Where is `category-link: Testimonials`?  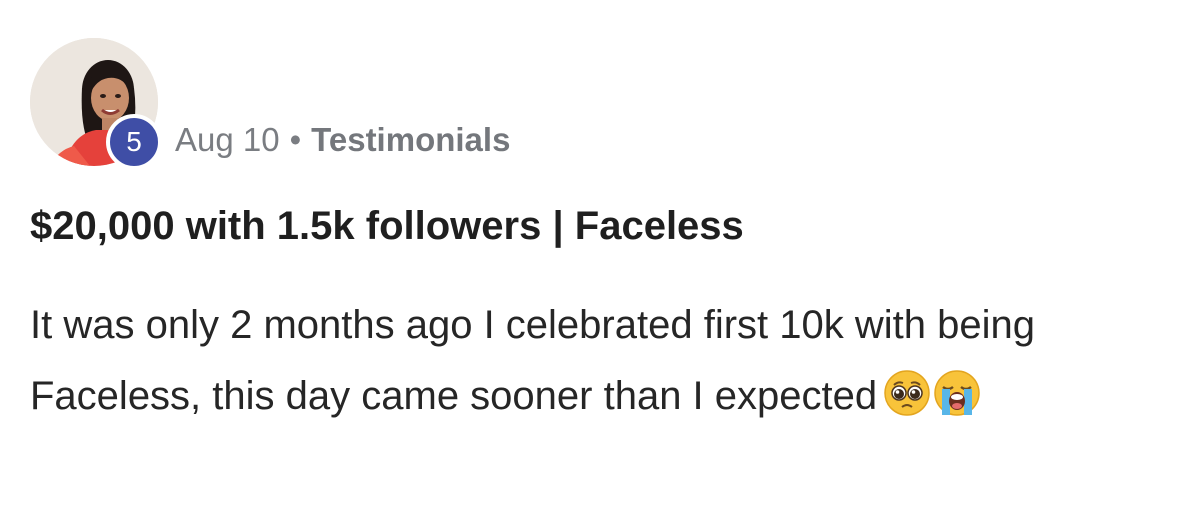
category-link: Testimonials is located at coordinates (410, 139).